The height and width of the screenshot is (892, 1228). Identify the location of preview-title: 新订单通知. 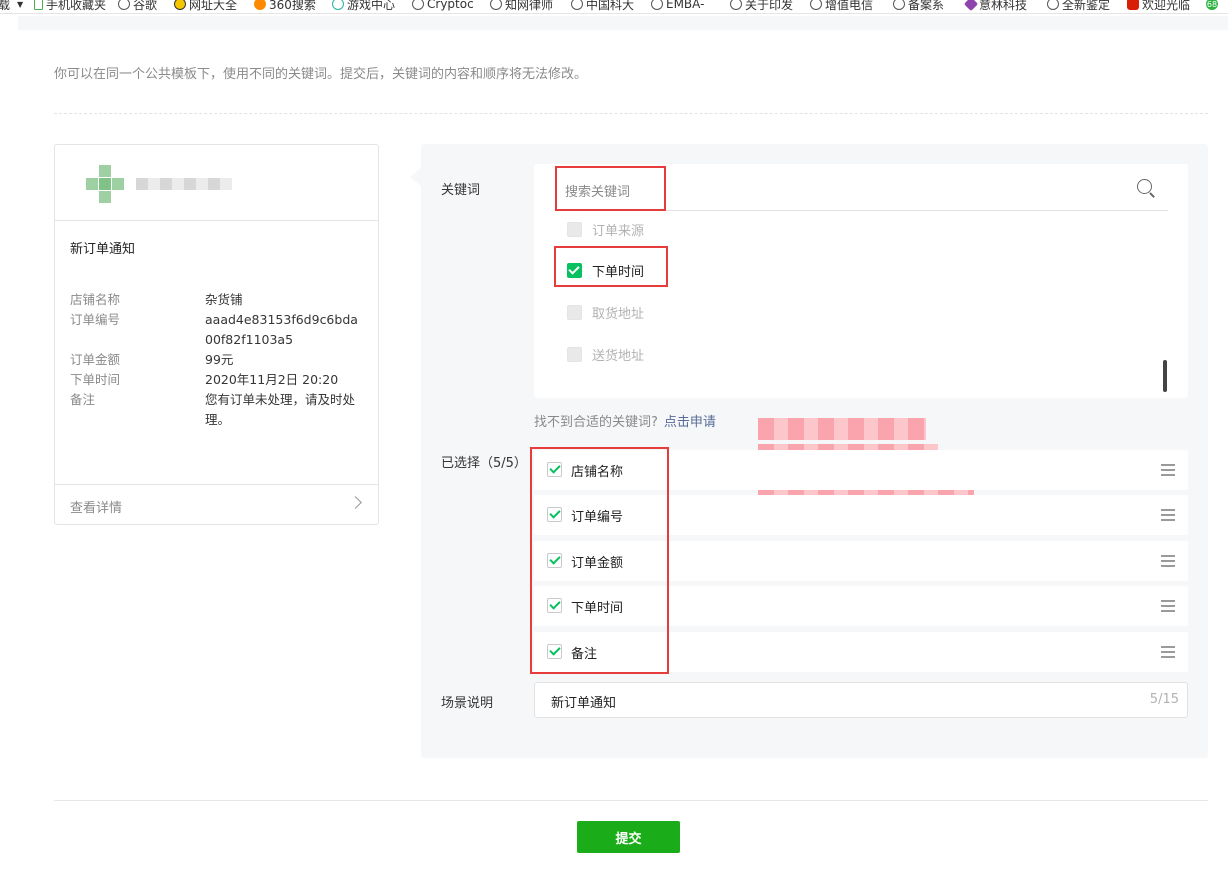
(103, 249).